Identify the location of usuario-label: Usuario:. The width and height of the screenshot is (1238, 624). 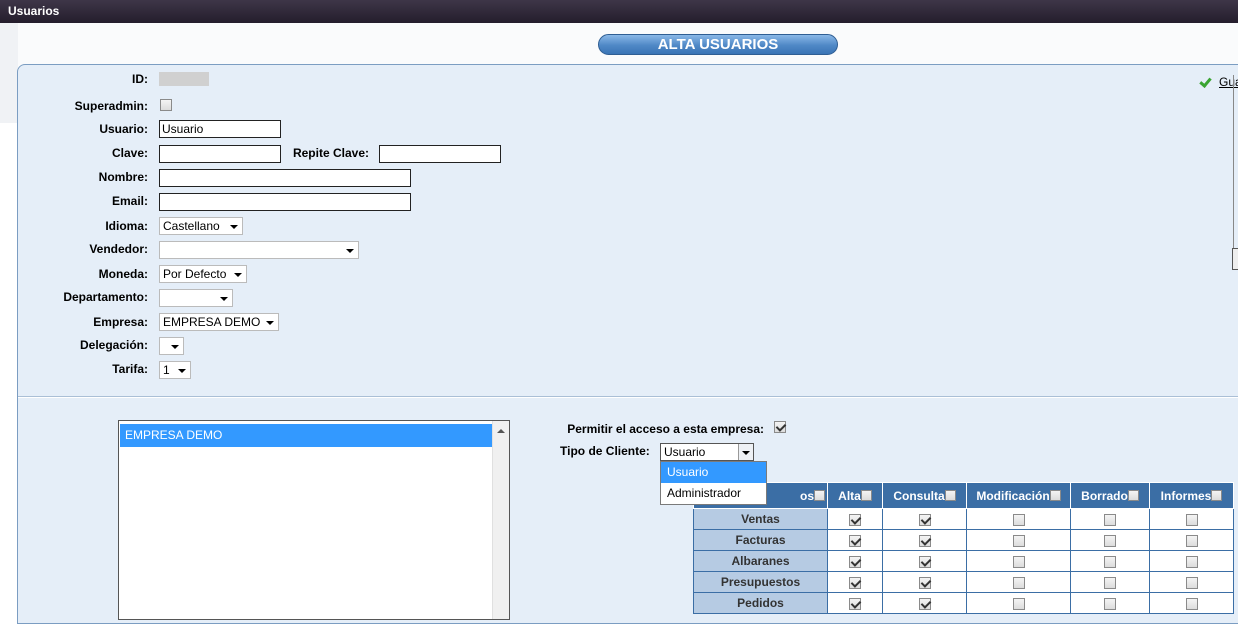
(123, 129).